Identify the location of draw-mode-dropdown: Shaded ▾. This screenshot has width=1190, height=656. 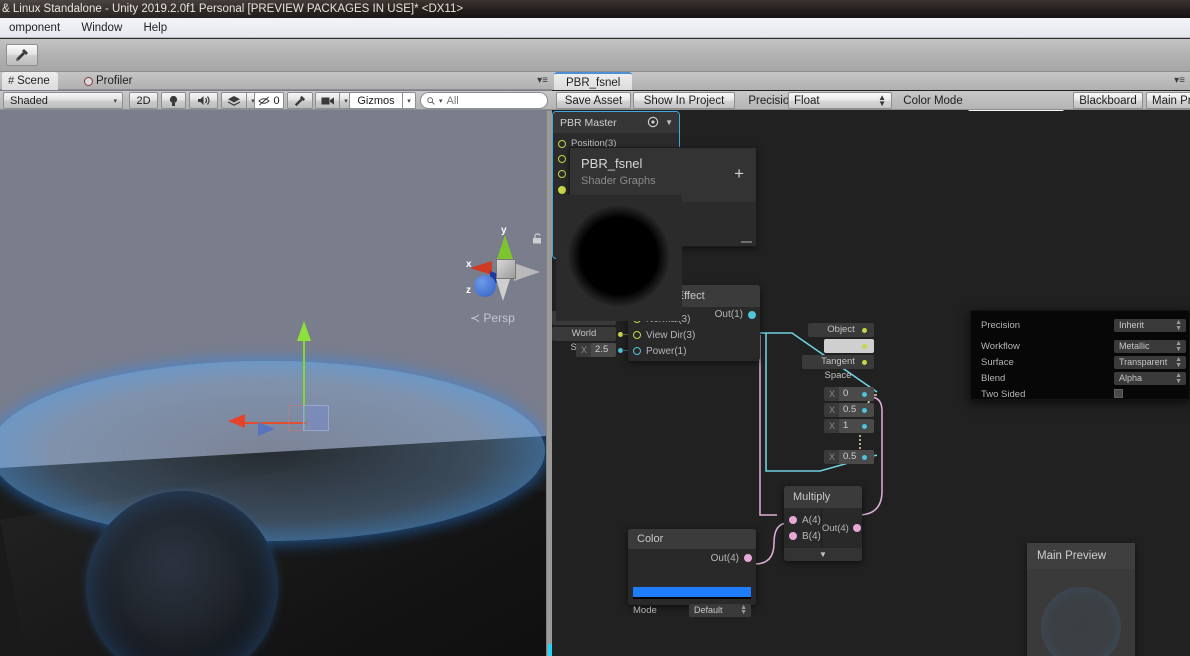
(63, 100).